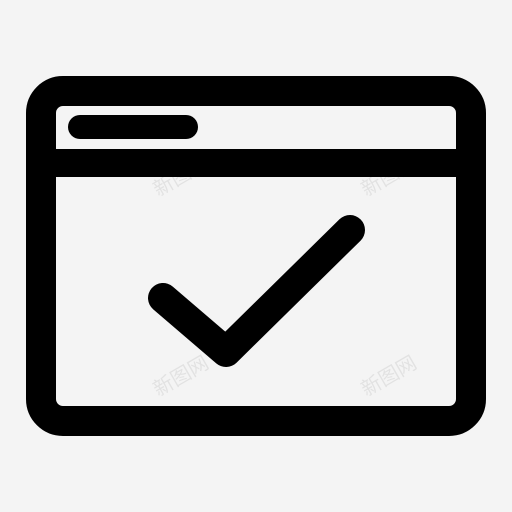 The height and width of the screenshot is (512, 512). I want to click on checkmark-icon, so click(256, 291).